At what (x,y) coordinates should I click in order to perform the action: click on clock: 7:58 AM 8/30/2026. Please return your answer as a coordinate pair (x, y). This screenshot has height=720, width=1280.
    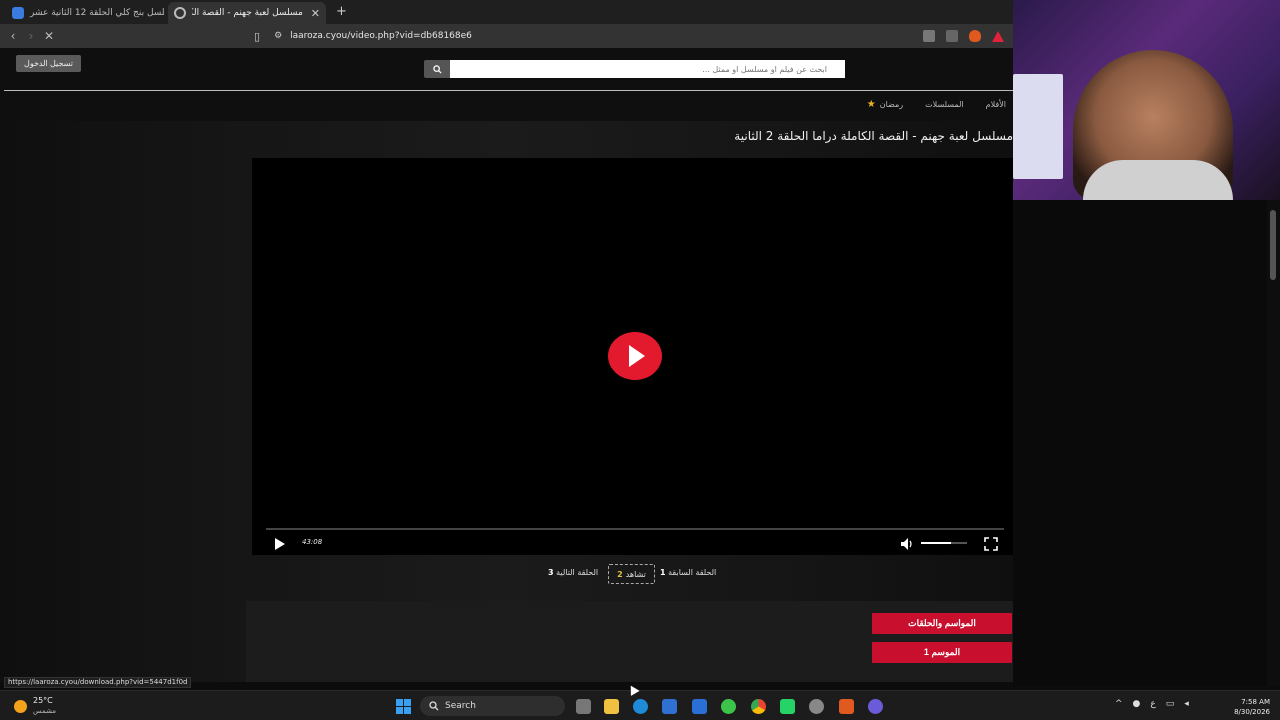
    Looking at the image, I should click on (1246, 707).